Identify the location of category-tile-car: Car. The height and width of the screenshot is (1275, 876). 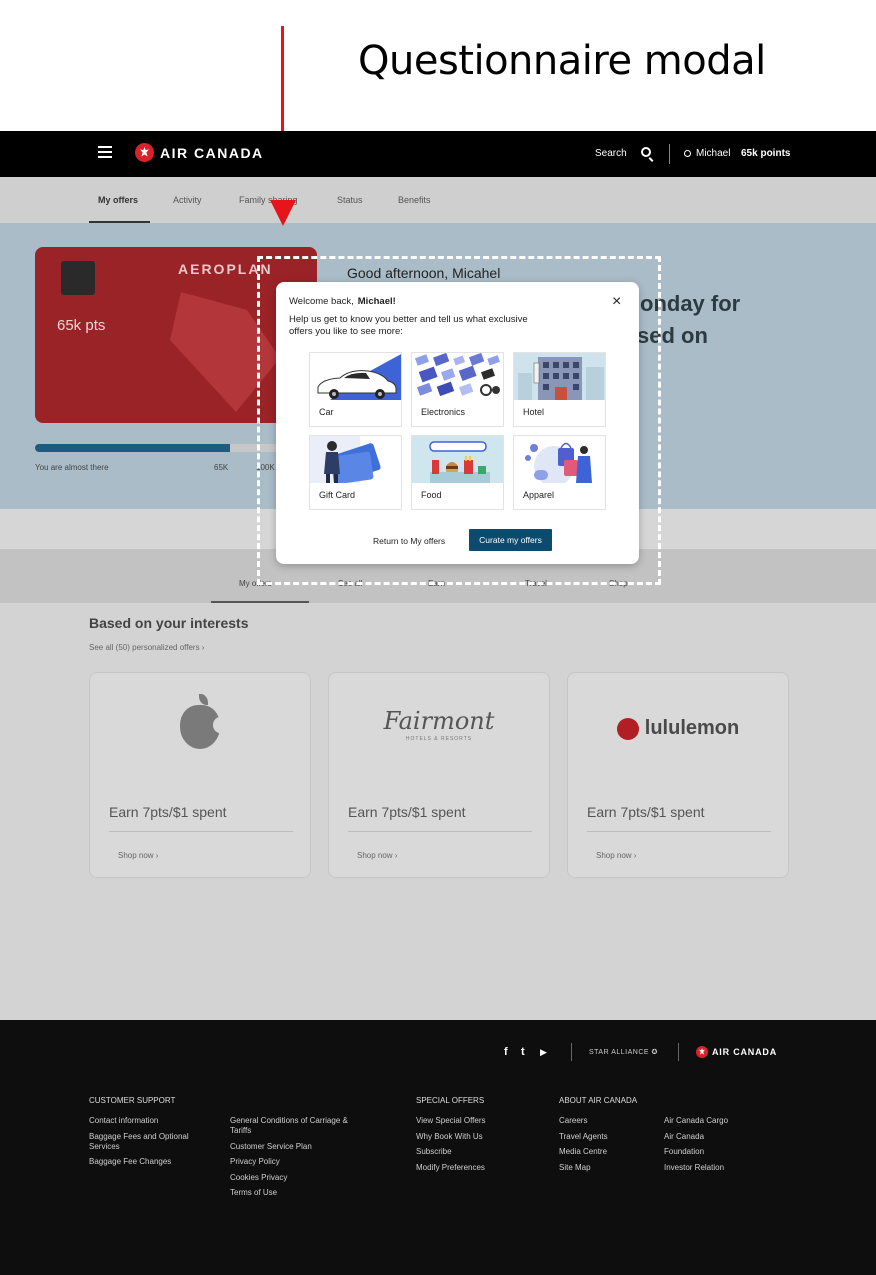
(355, 389).